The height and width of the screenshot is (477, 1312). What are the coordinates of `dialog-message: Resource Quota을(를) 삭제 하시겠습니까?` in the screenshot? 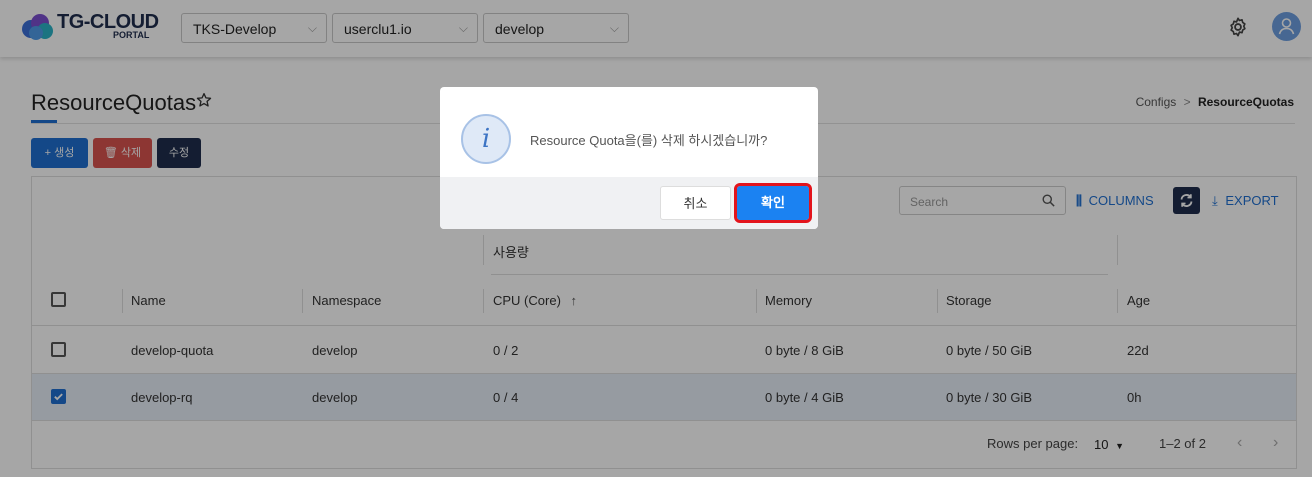 It's located at (649, 140).